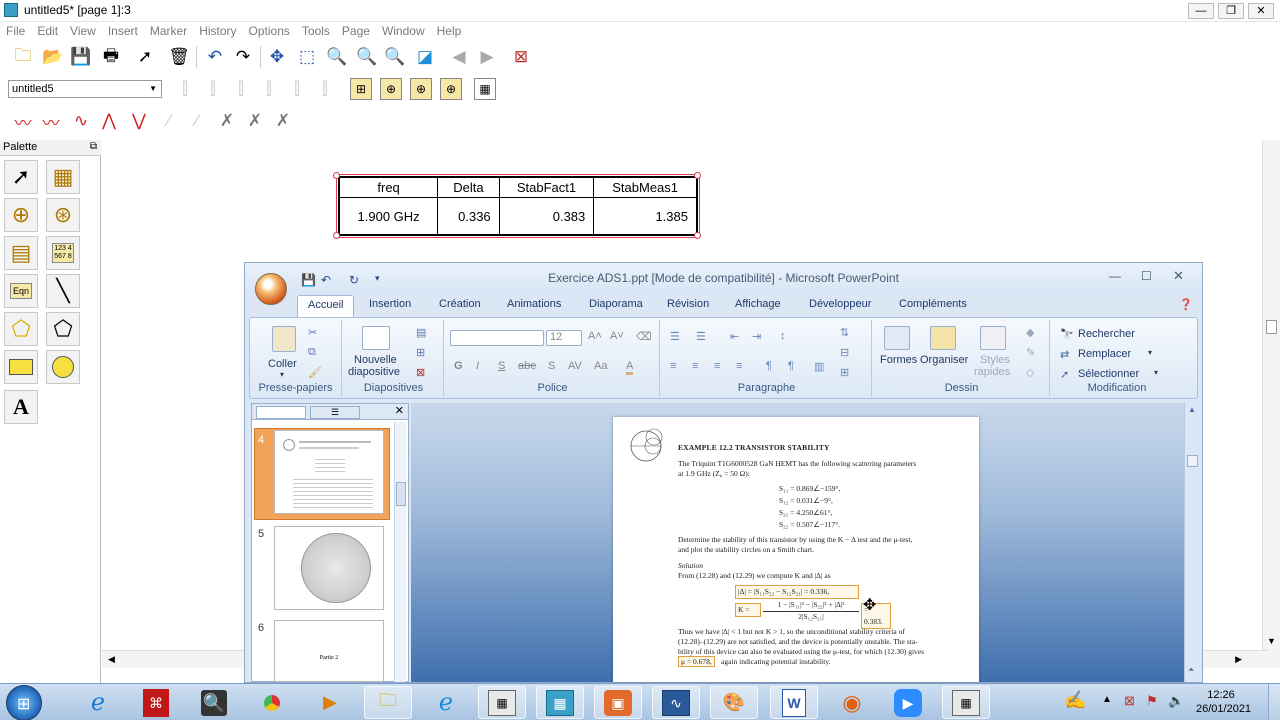 The height and width of the screenshot is (720, 1280). What do you see at coordinates (98, 702) in the screenshot?
I see `ie-icon: ℯ` at bounding box center [98, 702].